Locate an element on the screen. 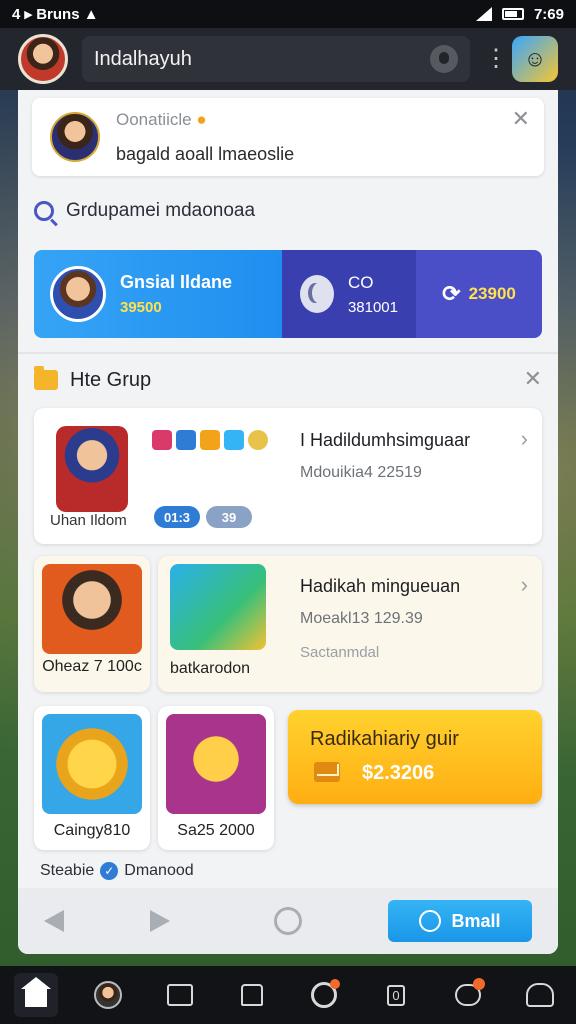  banner-avatar is located at coordinates (78, 294).